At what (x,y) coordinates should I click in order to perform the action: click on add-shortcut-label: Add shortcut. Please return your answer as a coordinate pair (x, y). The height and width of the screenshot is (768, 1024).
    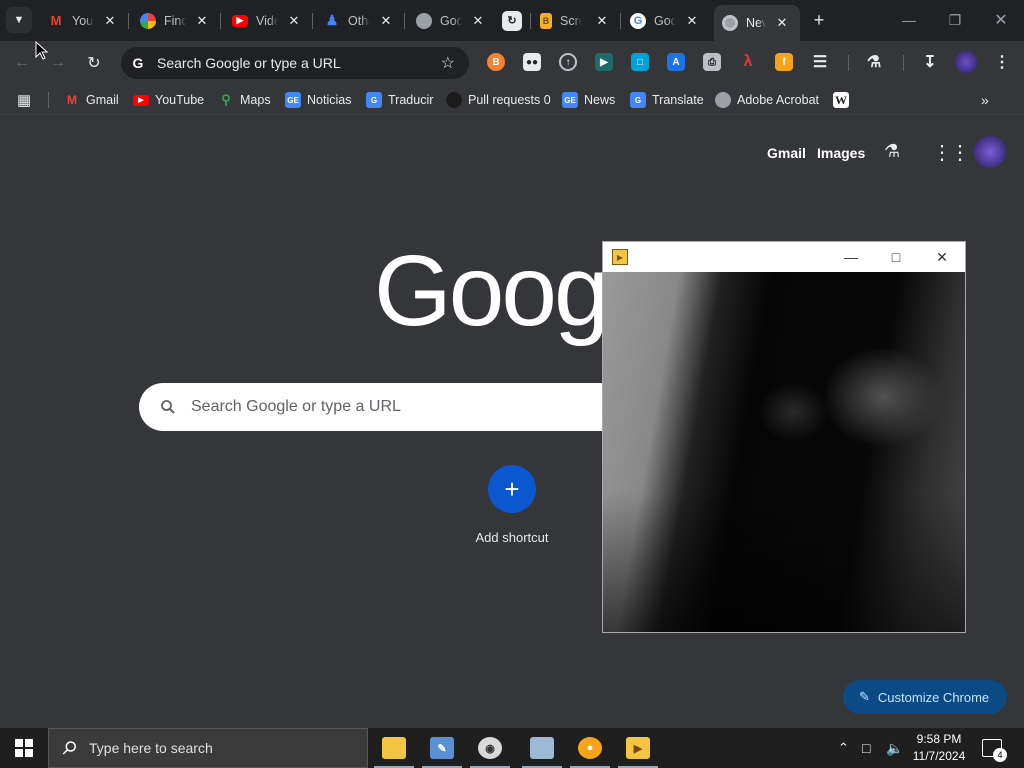
    Looking at the image, I should click on (512, 537).